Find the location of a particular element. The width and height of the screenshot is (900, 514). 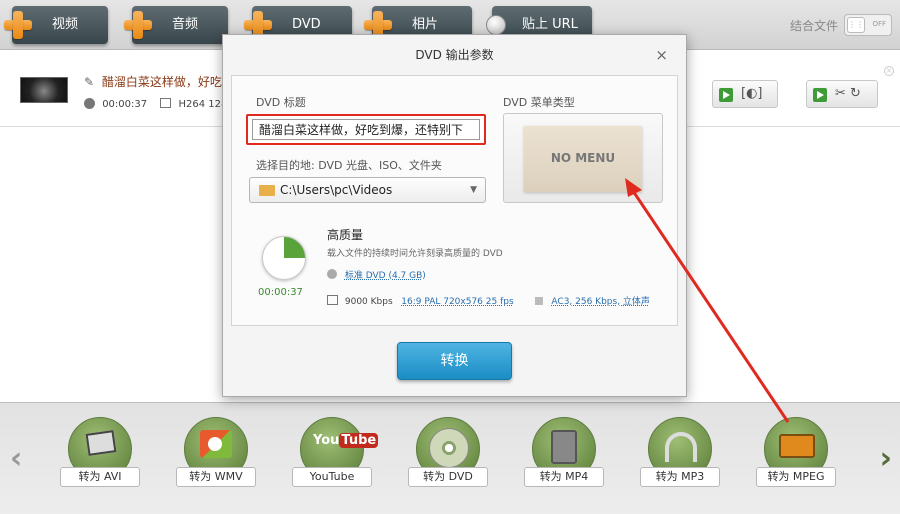

watermark-button: [◐] is located at coordinates (745, 94).